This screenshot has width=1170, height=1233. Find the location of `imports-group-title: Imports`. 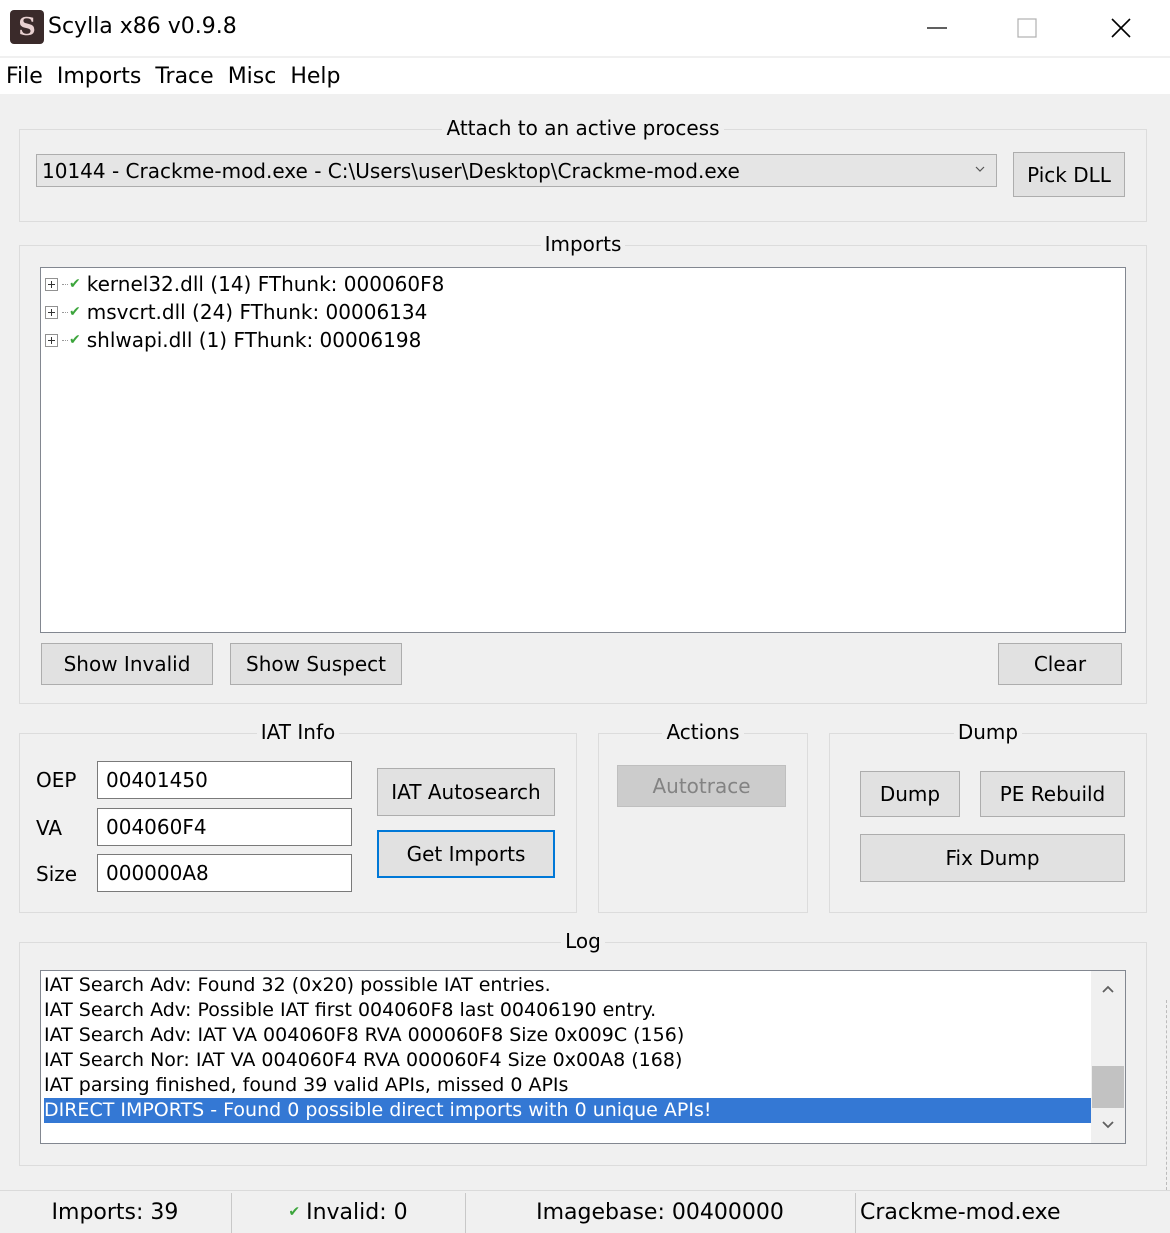

imports-group-title: Imports is located at coordinates (583, 244).